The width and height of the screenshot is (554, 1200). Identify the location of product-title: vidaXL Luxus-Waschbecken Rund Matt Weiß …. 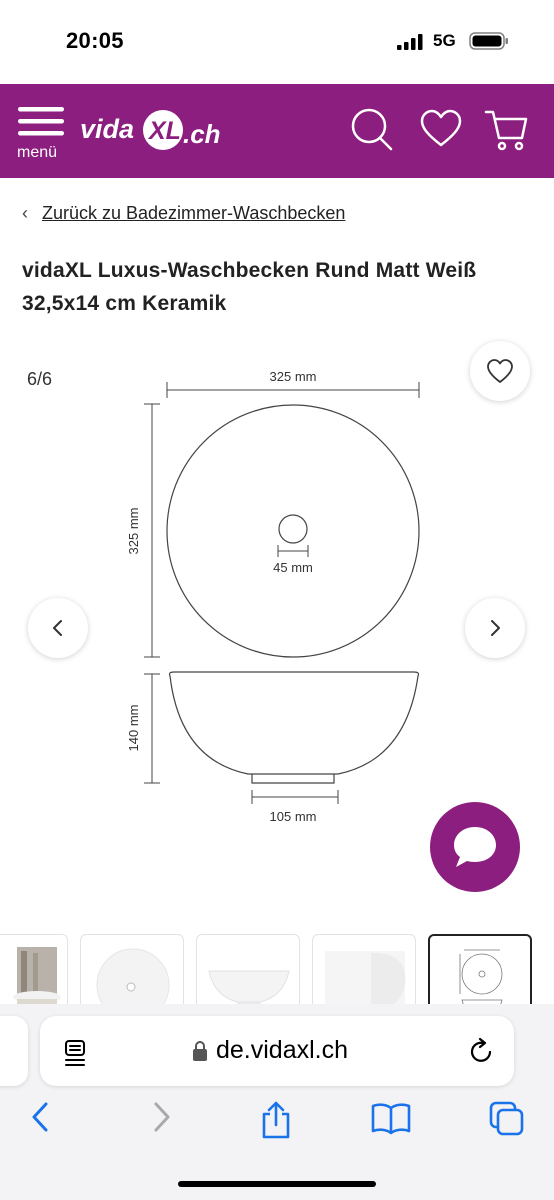
(249, 287).